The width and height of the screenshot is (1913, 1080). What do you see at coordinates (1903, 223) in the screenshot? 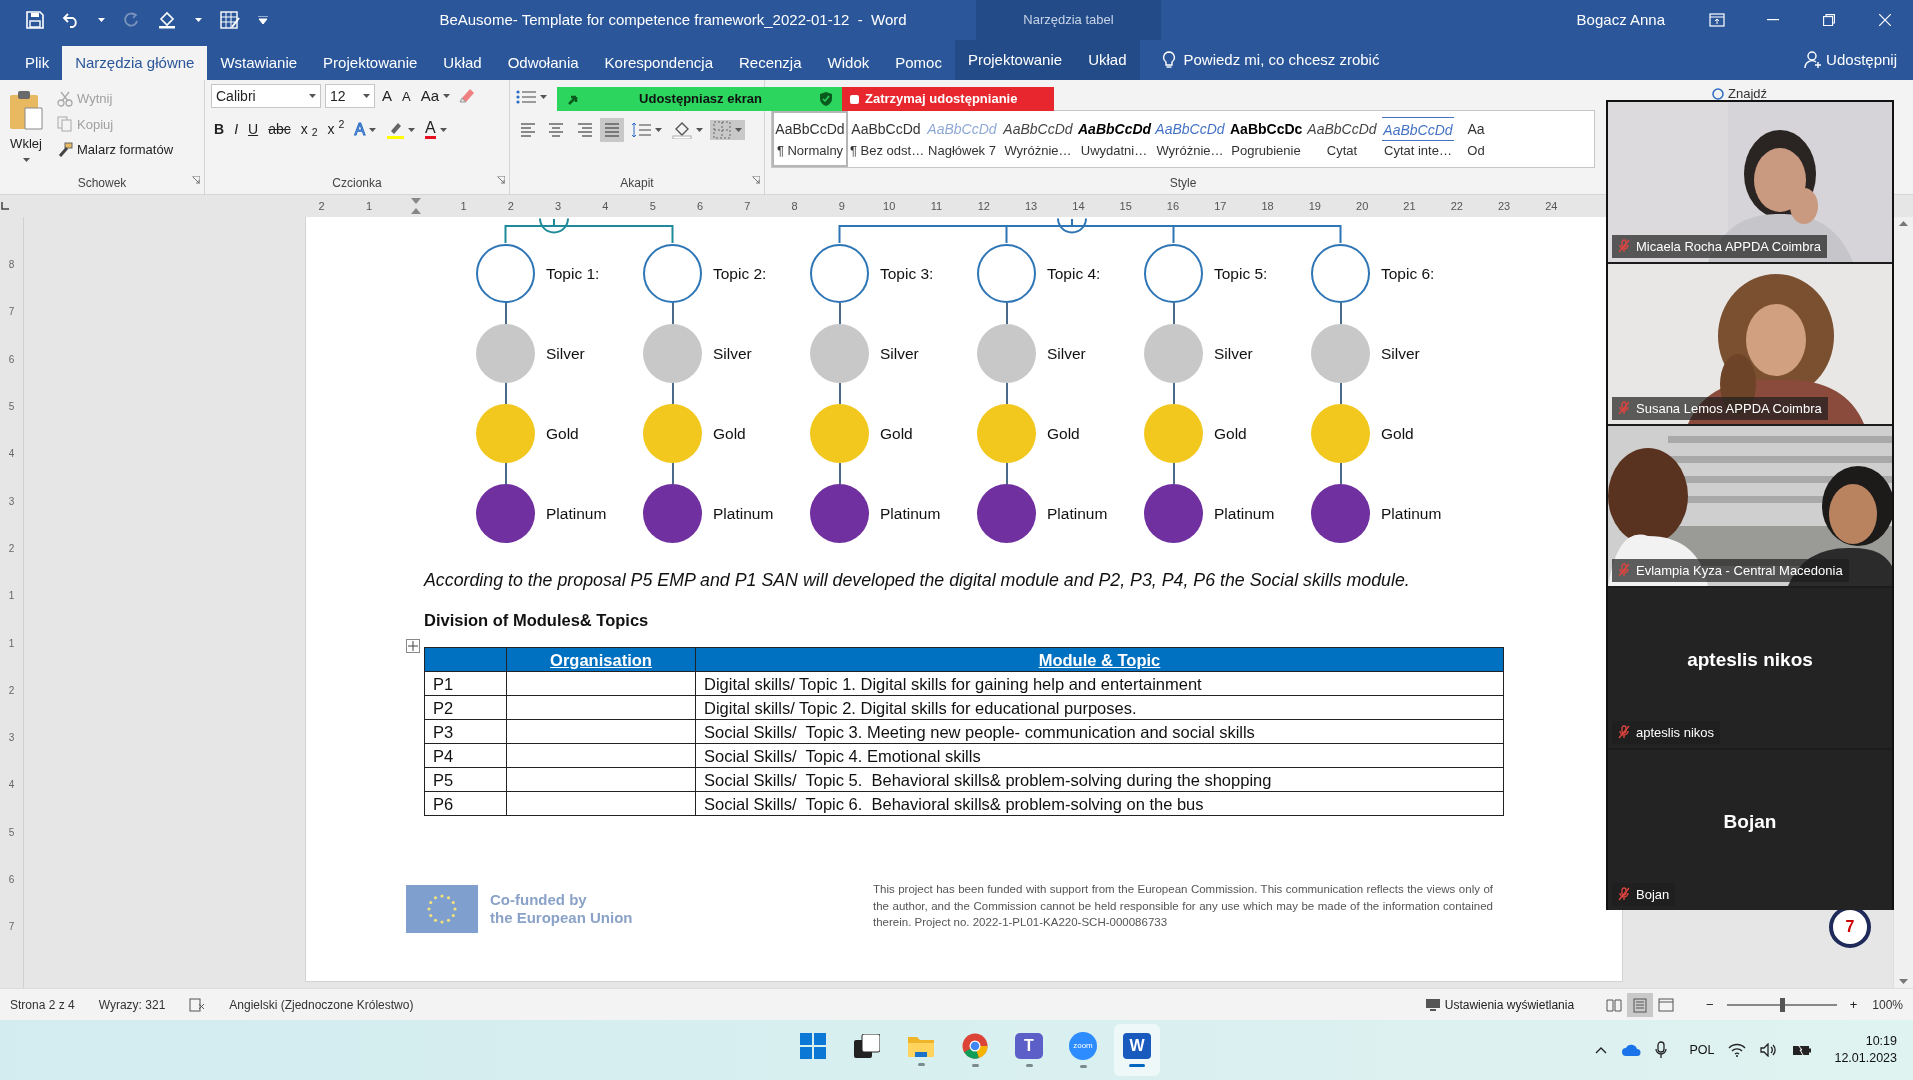
I see `scroll-up-icon` at bounding box center [1903, 223].